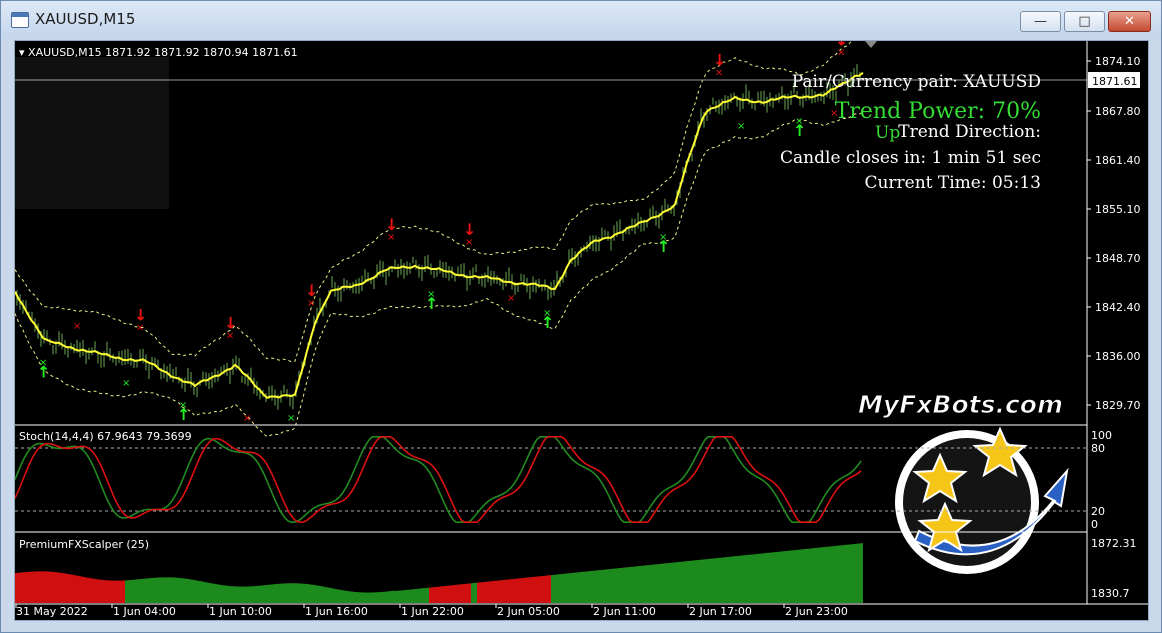 The width and height of the screenshot is (1162, 633). What do you see at coordinates (1118, 209) in the screenshot?
I see `price-tick-label: 1855.10` at bounding box center [1118, 209].